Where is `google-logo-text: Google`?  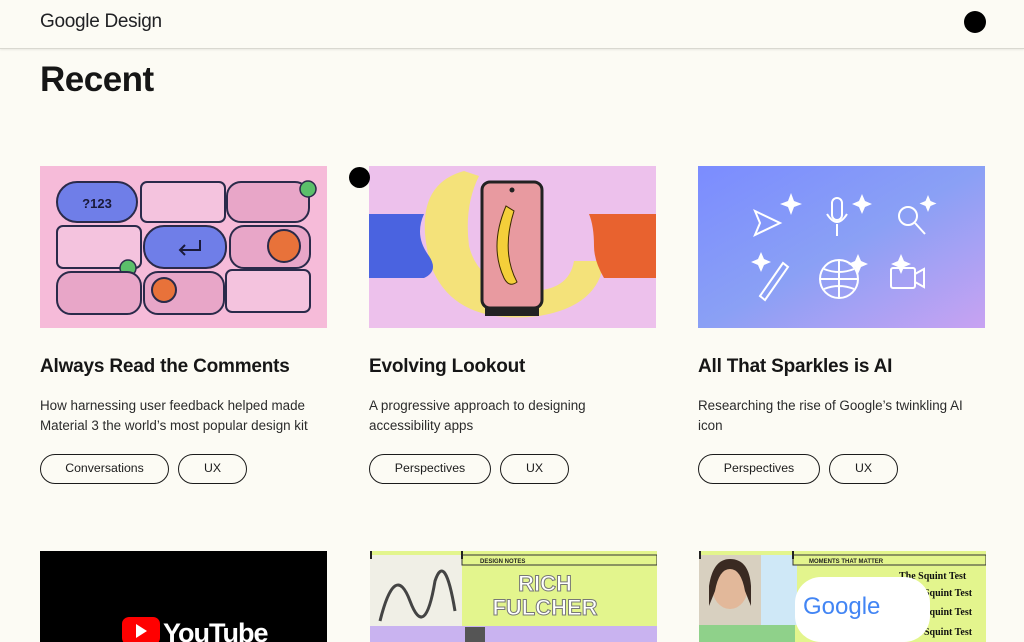 google-logo-text: Google is located at coordinates (841, 606).